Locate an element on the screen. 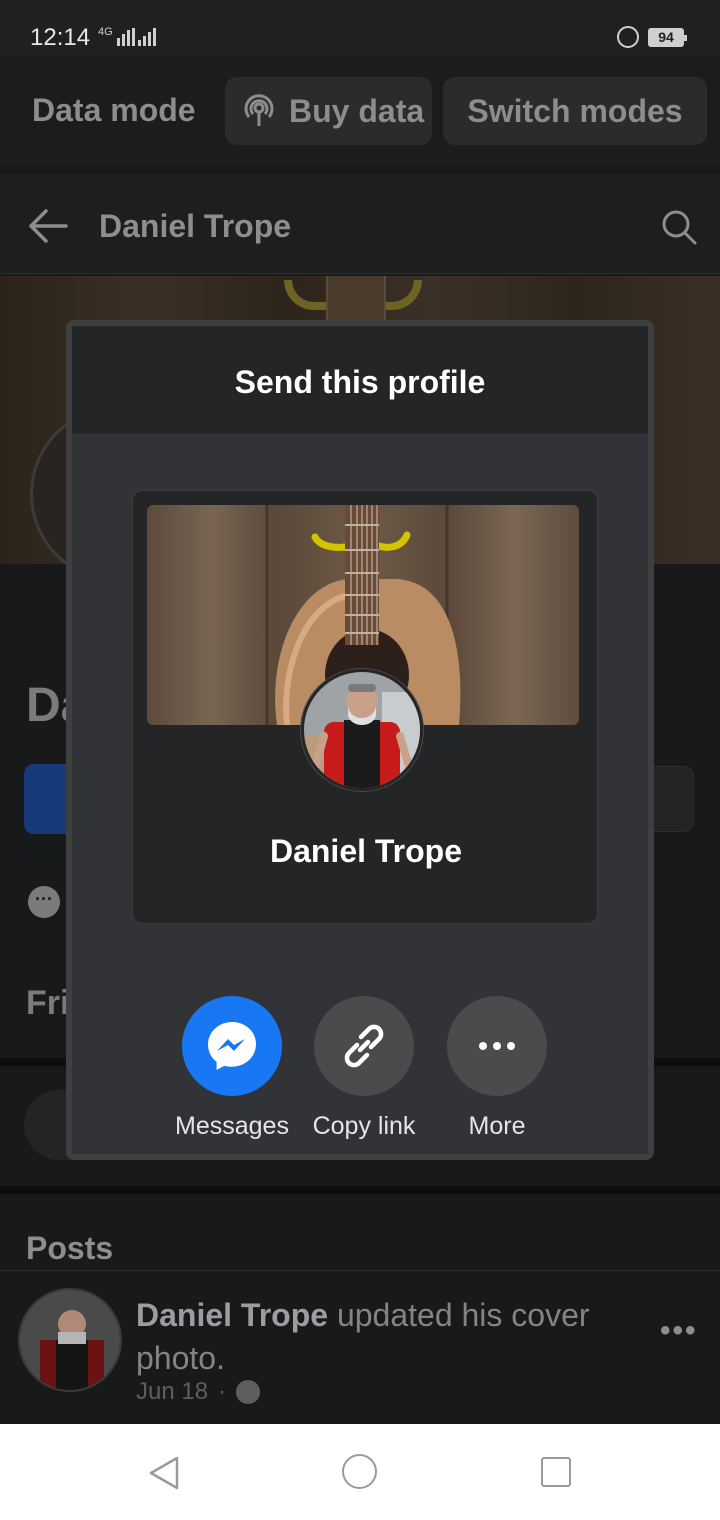 This screenshot has width=720, height=1520. rotation-lock-icon is located at coordinates (628, 37).